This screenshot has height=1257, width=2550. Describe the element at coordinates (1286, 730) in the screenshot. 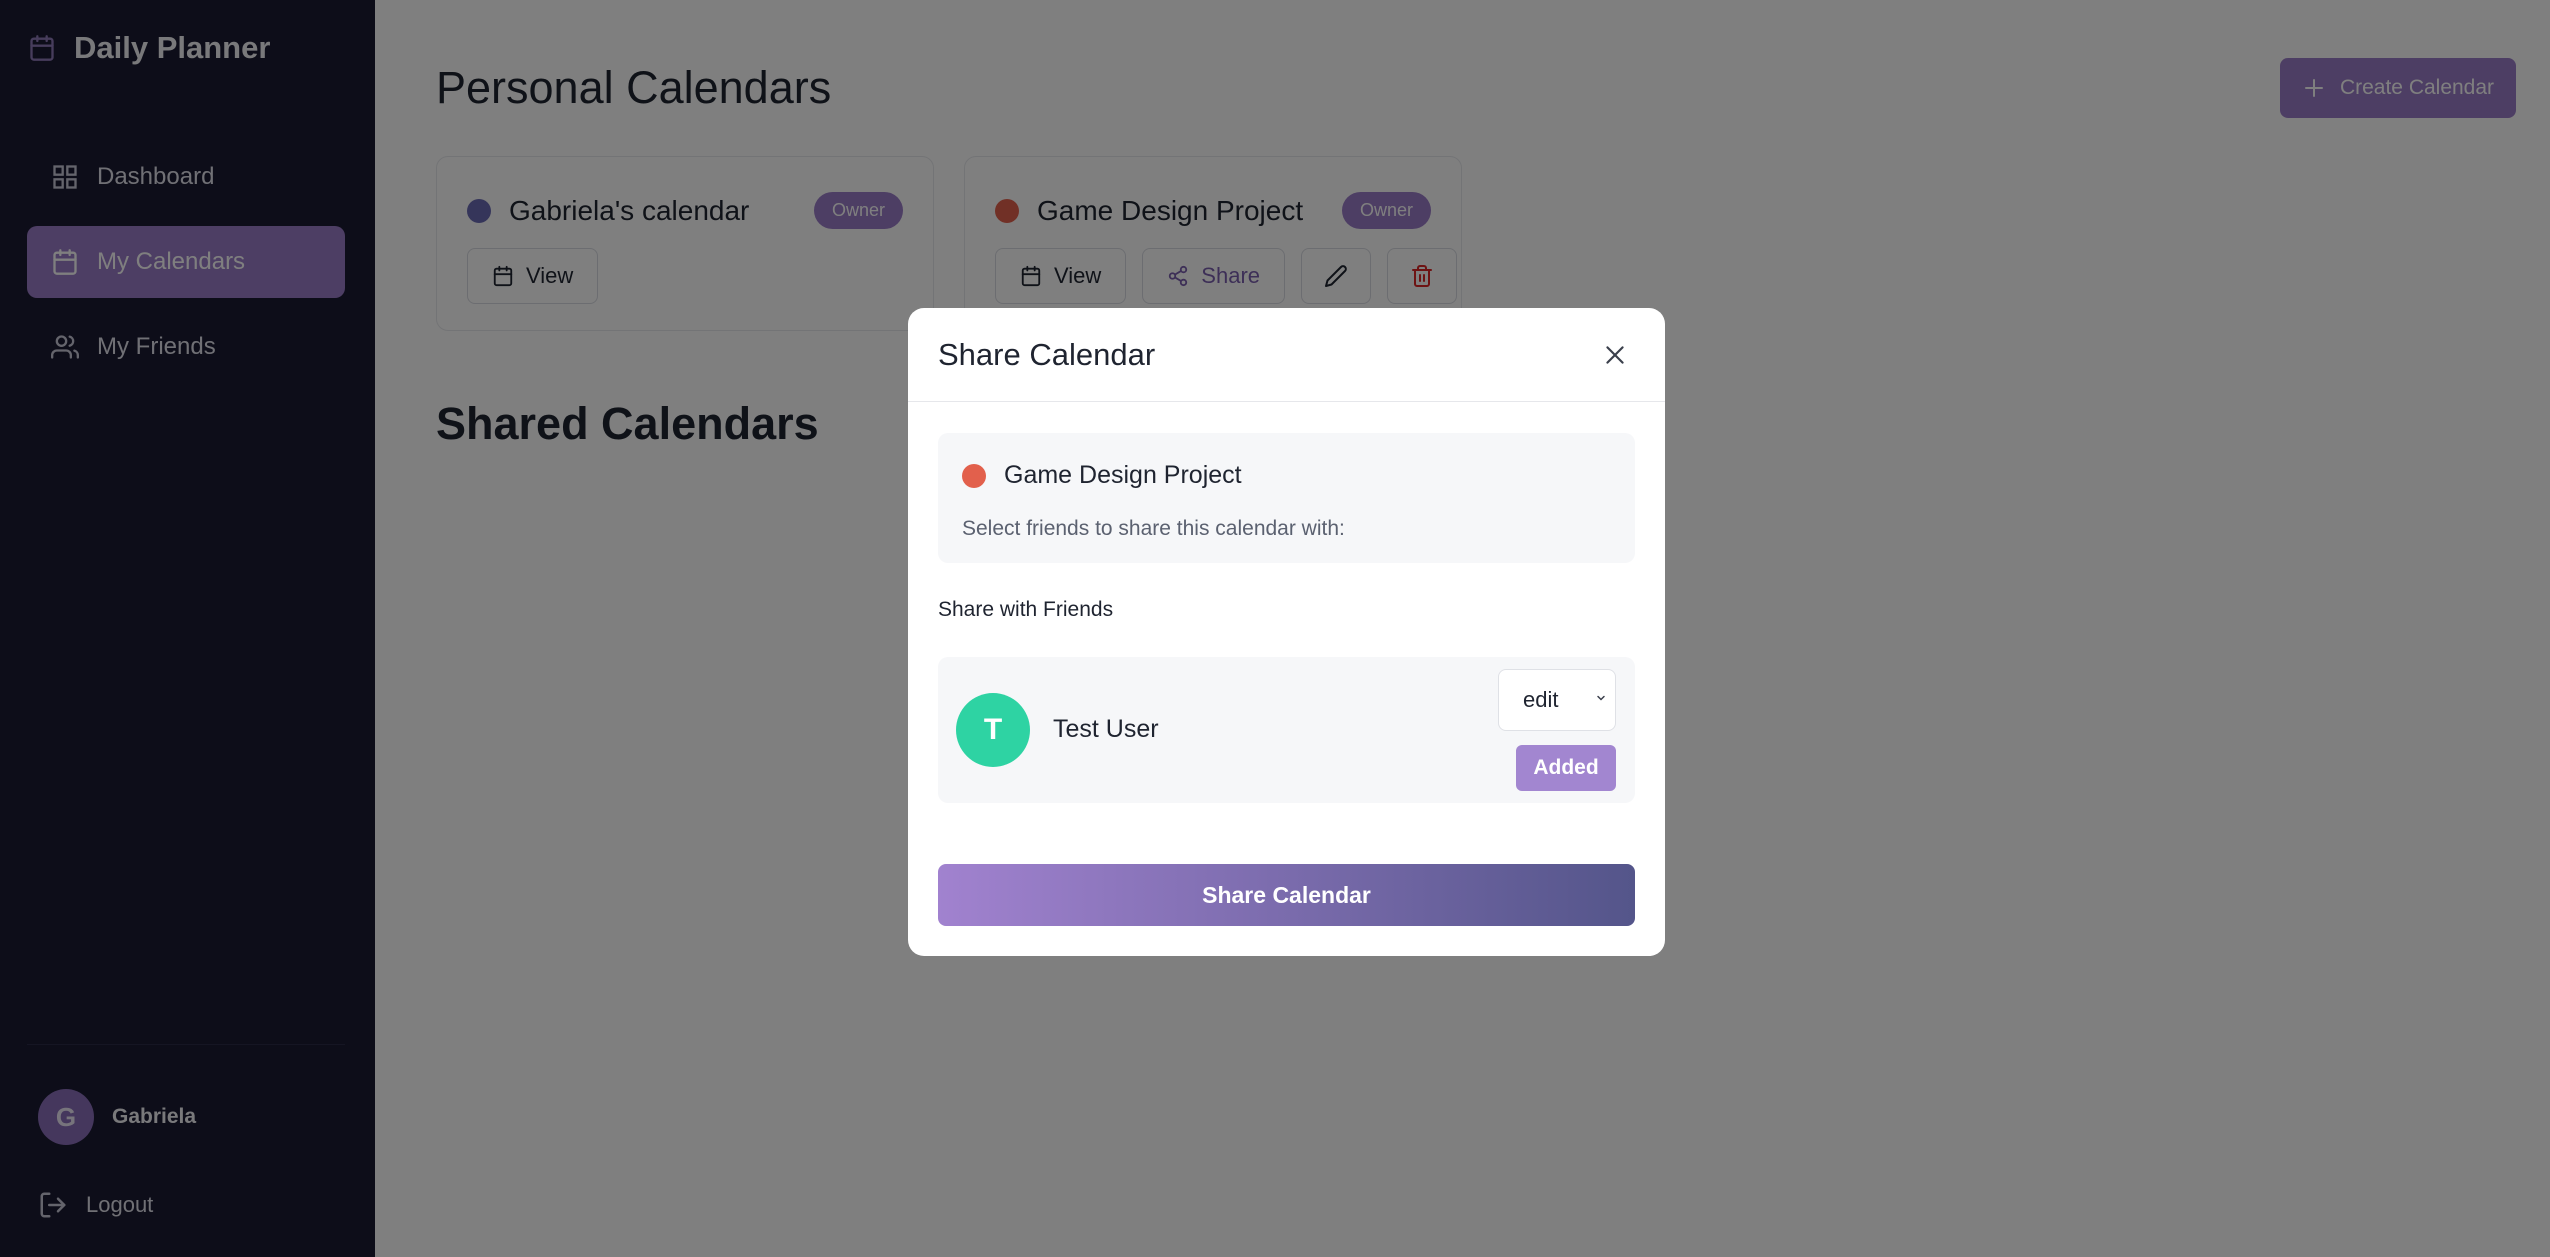

I see `friend-row: T Test User edit Added` at that location.